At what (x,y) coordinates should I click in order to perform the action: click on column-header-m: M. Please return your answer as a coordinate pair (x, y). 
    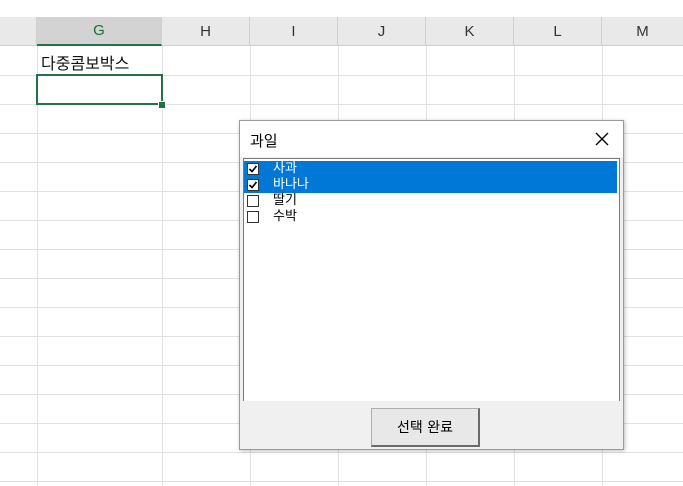
    Looking at the image, I should click on (642, 31).